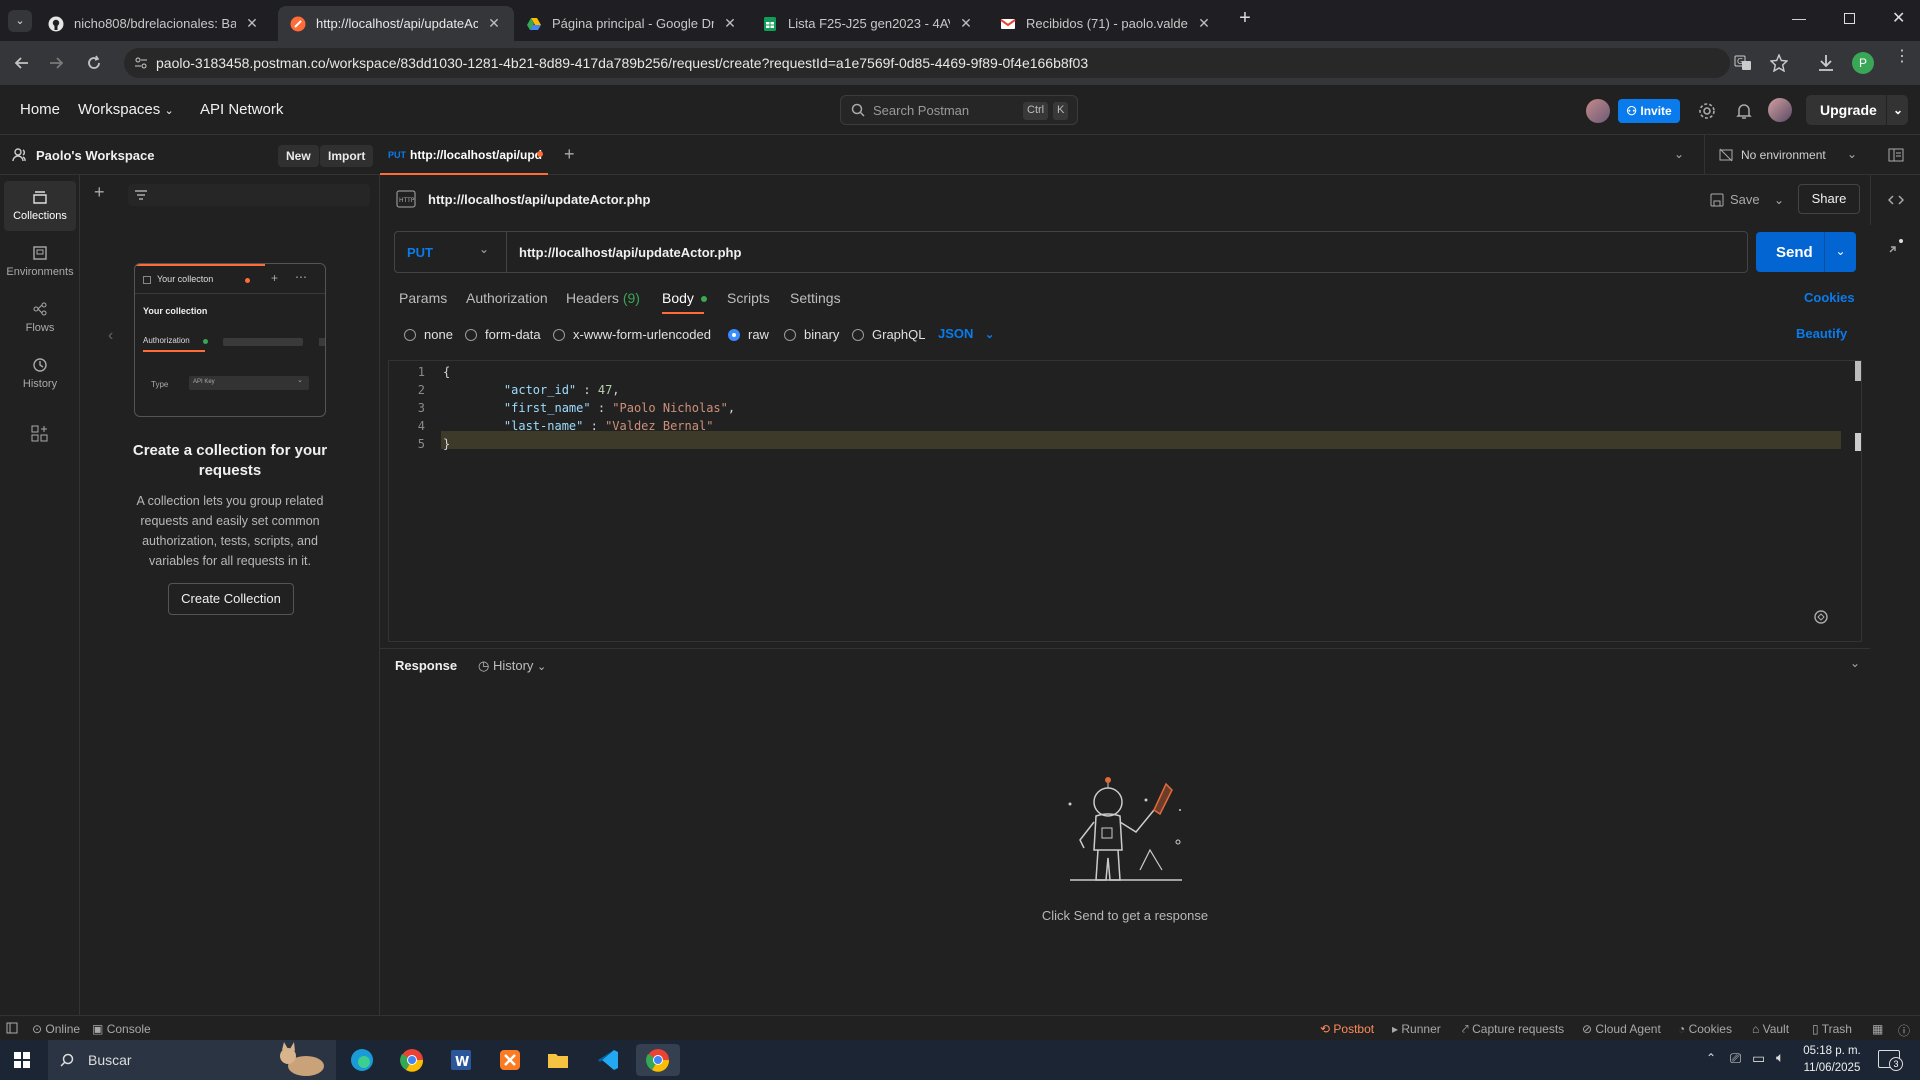  What do you see at coordinates (94, 63) in the screenshot?
I see `reload-button` at bounding box center [94, 63].